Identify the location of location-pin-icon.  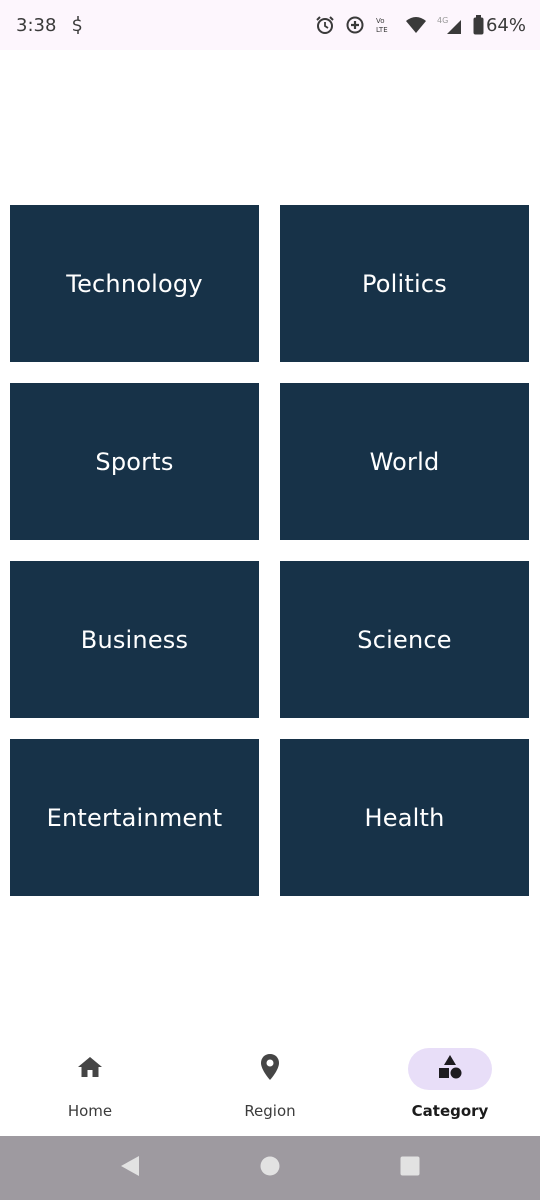
(270, 1069).